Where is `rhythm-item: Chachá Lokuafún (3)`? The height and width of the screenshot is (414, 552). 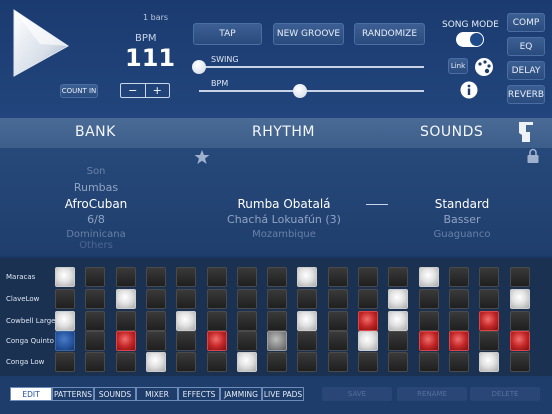 rhythm-item: Chachá Lokuafún (3) is located at coordinates (284, 219).